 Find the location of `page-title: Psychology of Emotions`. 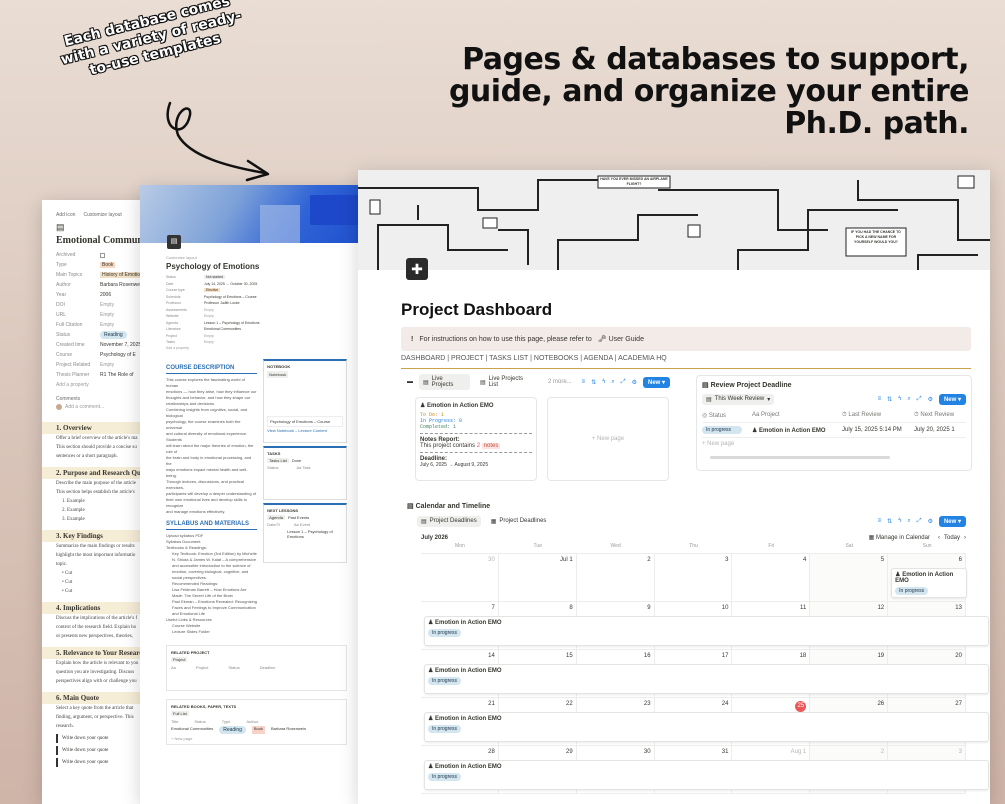

page-title: Psychology of Emotions is located at coordinates (213, 266).